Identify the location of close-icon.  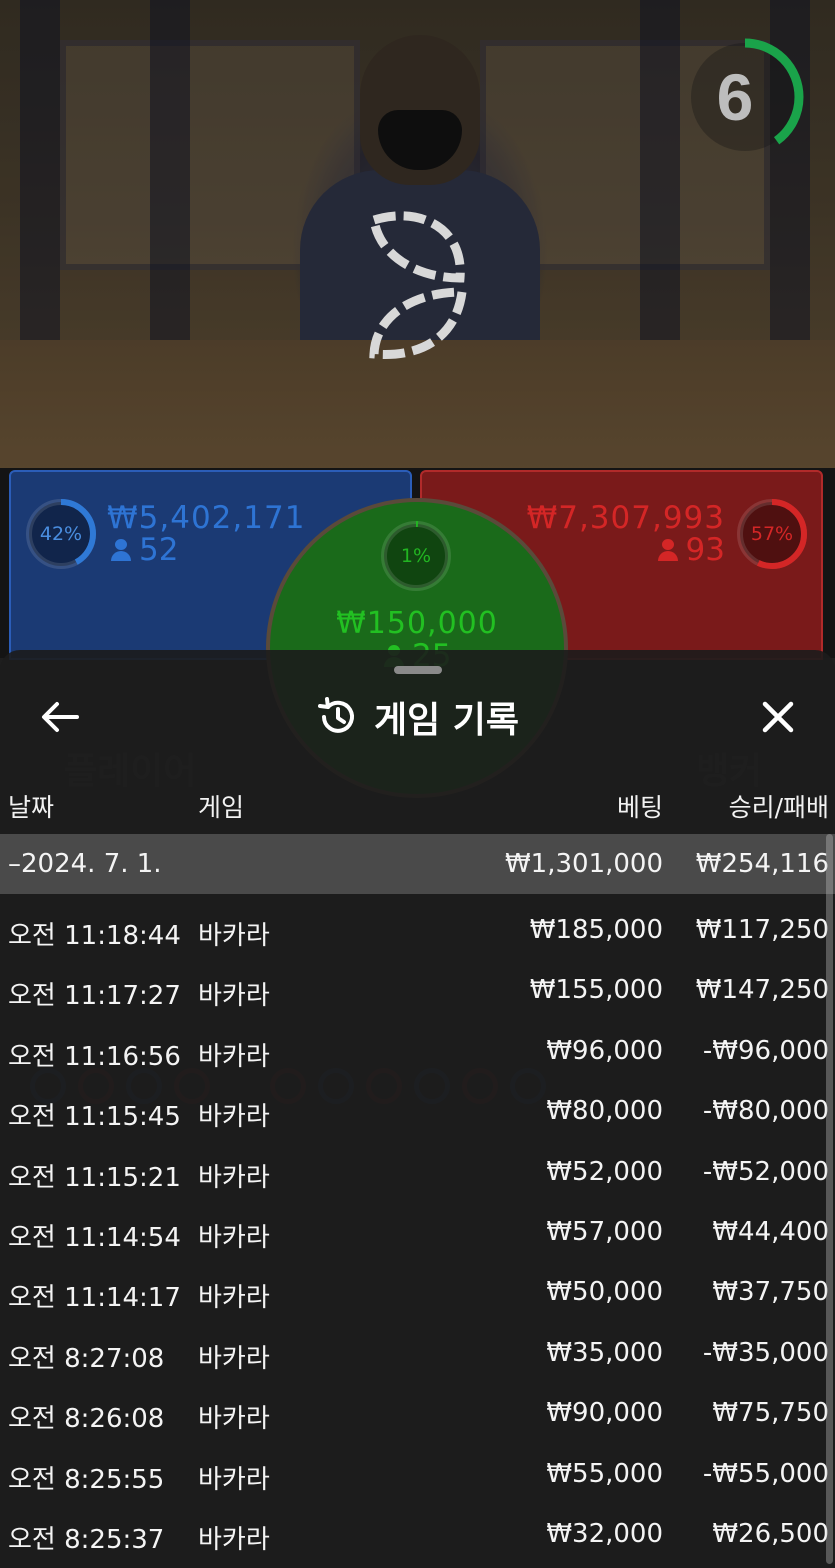
(778, 717).